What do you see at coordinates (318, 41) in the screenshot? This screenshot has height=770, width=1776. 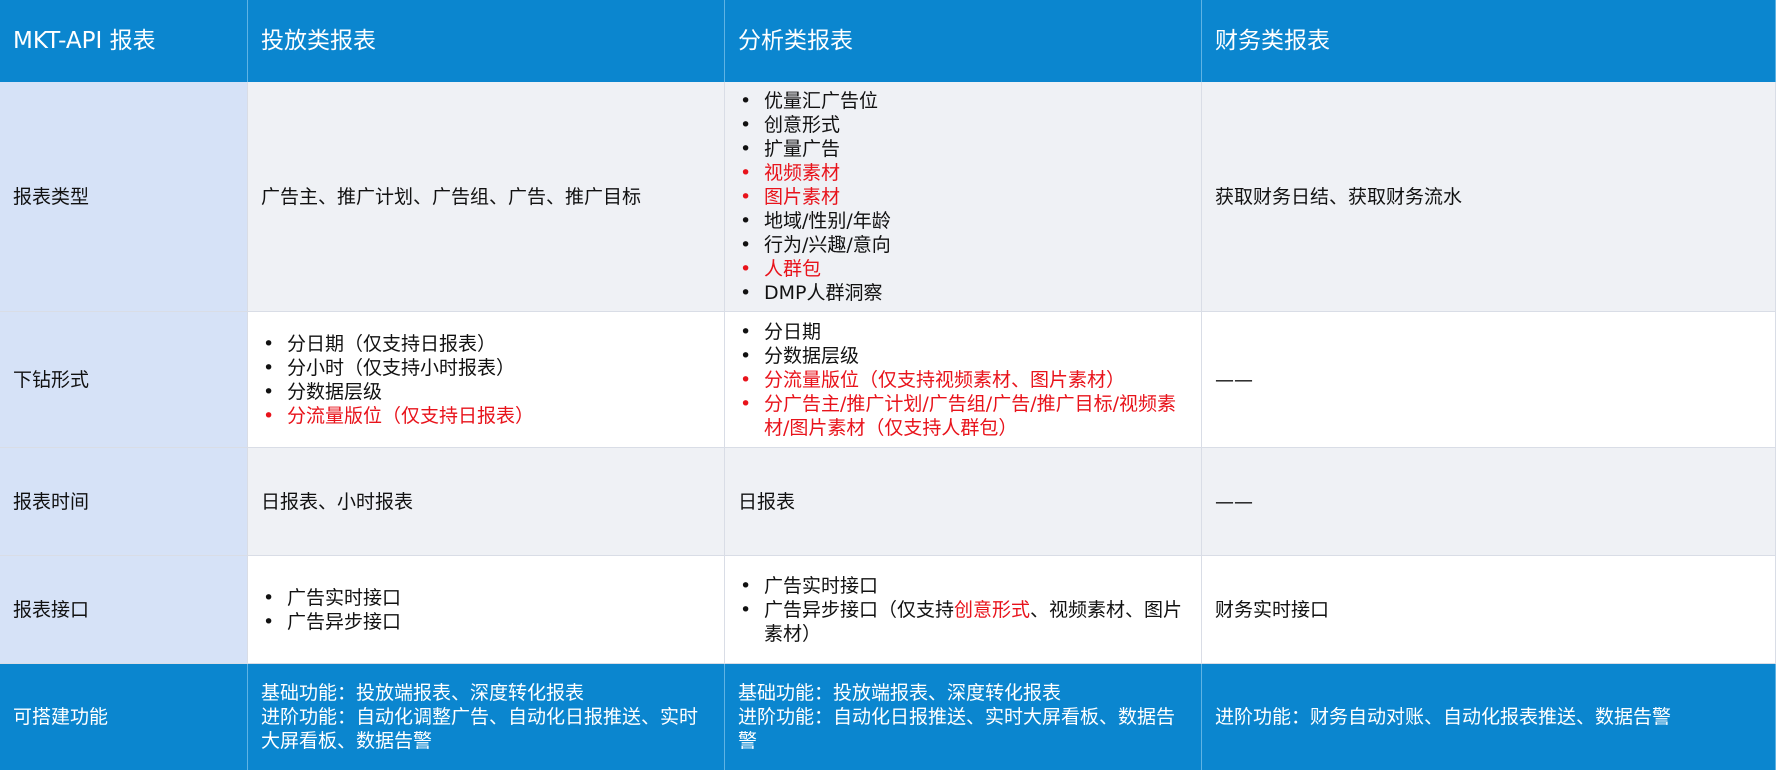 I see `header-delivery-text: 投放类报表` at bounding box center [318, 41].